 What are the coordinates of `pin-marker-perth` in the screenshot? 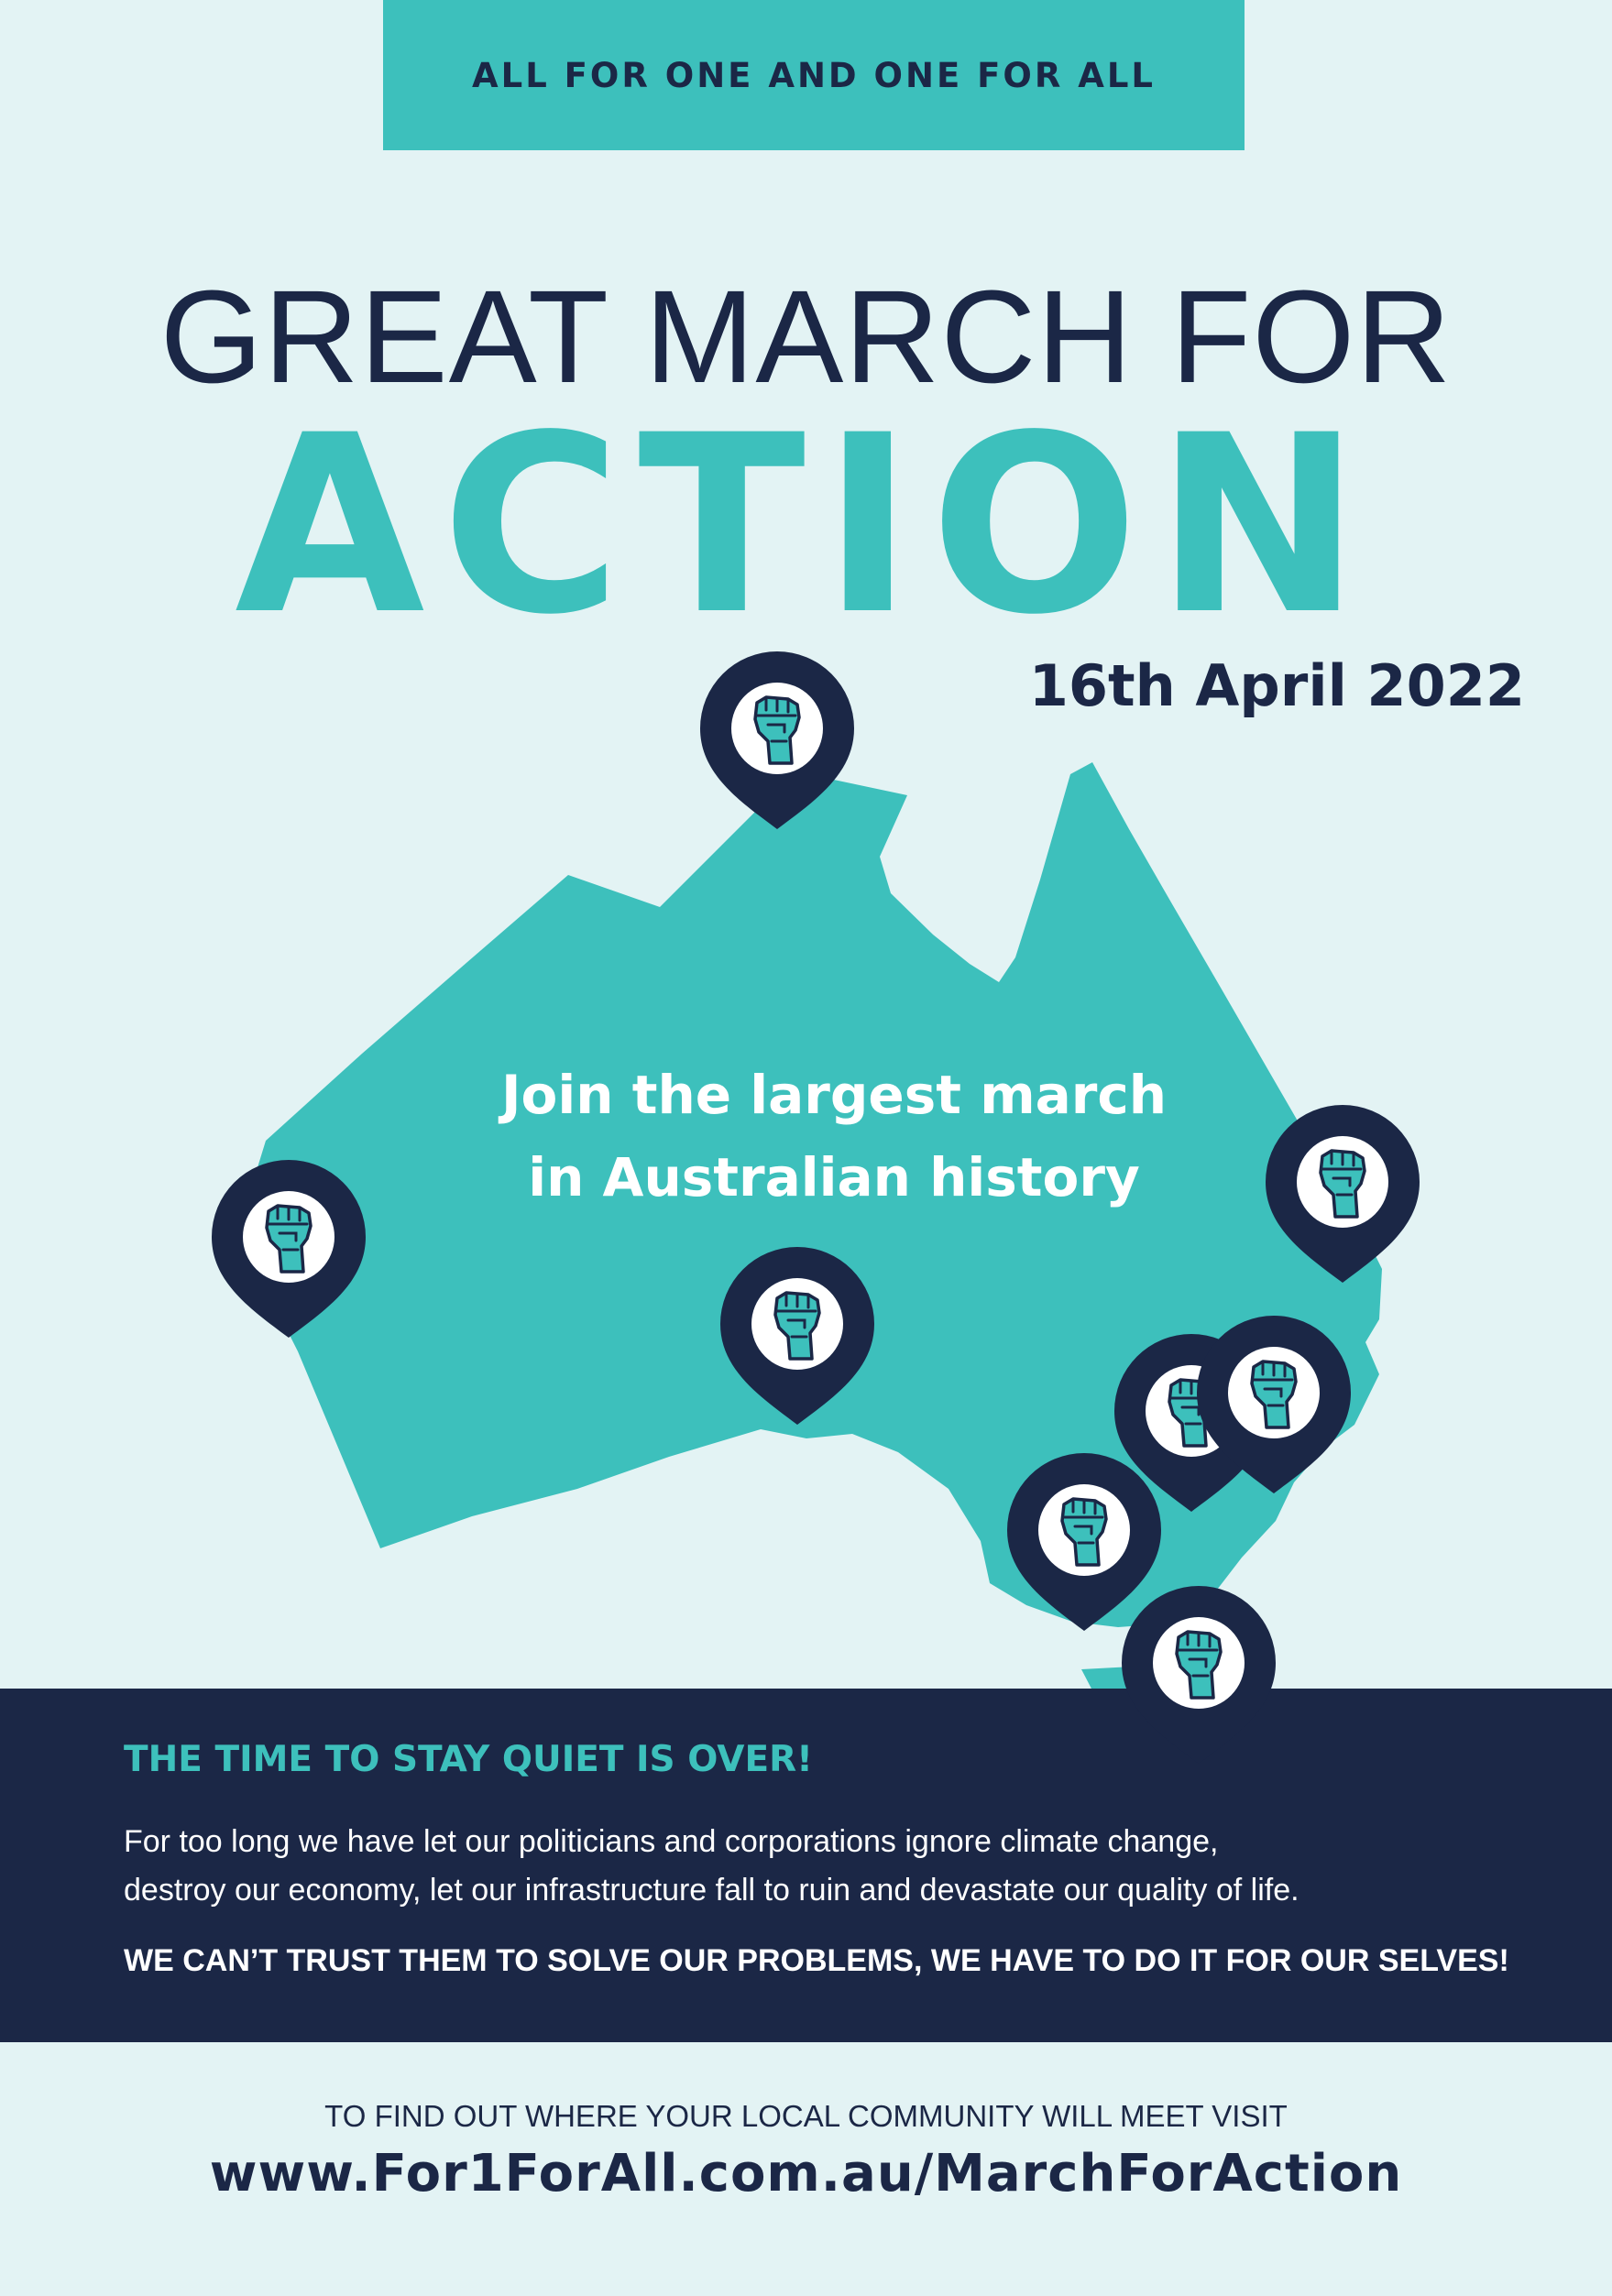 It's located at (289, 1249).